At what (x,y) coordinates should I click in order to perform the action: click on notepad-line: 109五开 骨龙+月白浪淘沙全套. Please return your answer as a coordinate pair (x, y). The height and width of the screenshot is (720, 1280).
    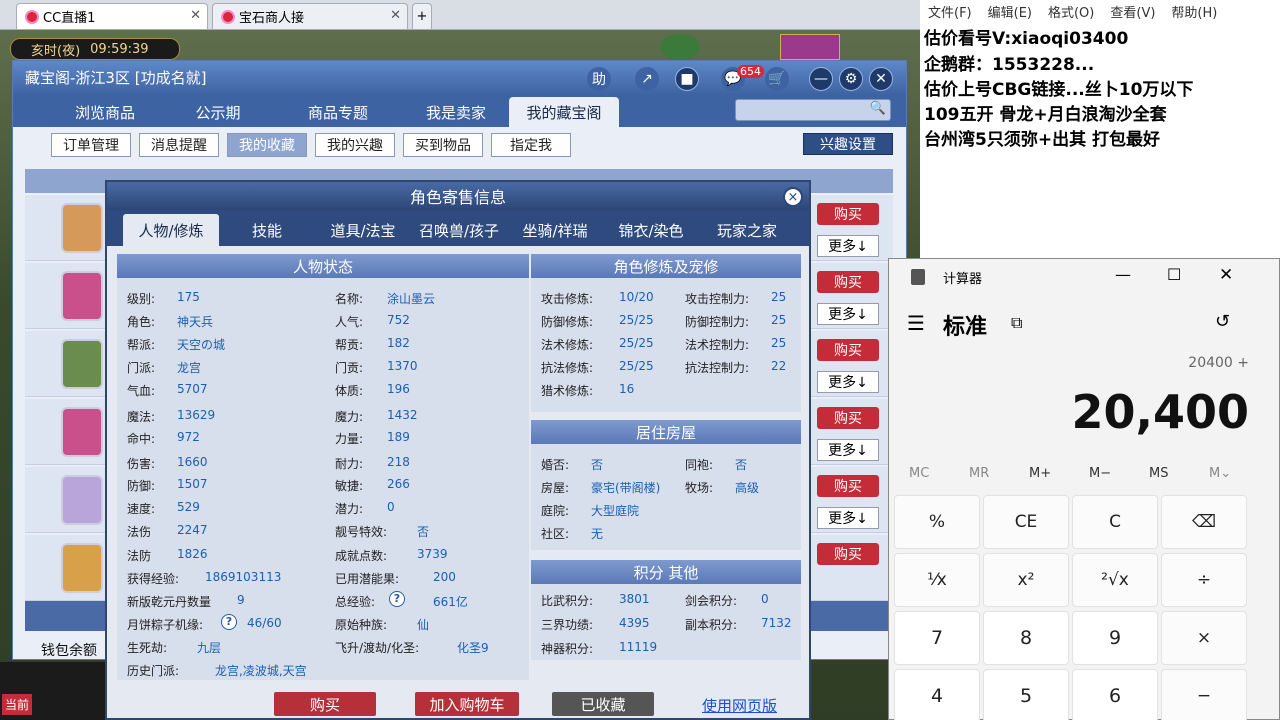
    Looking at the image, I should click on (1045, 112).